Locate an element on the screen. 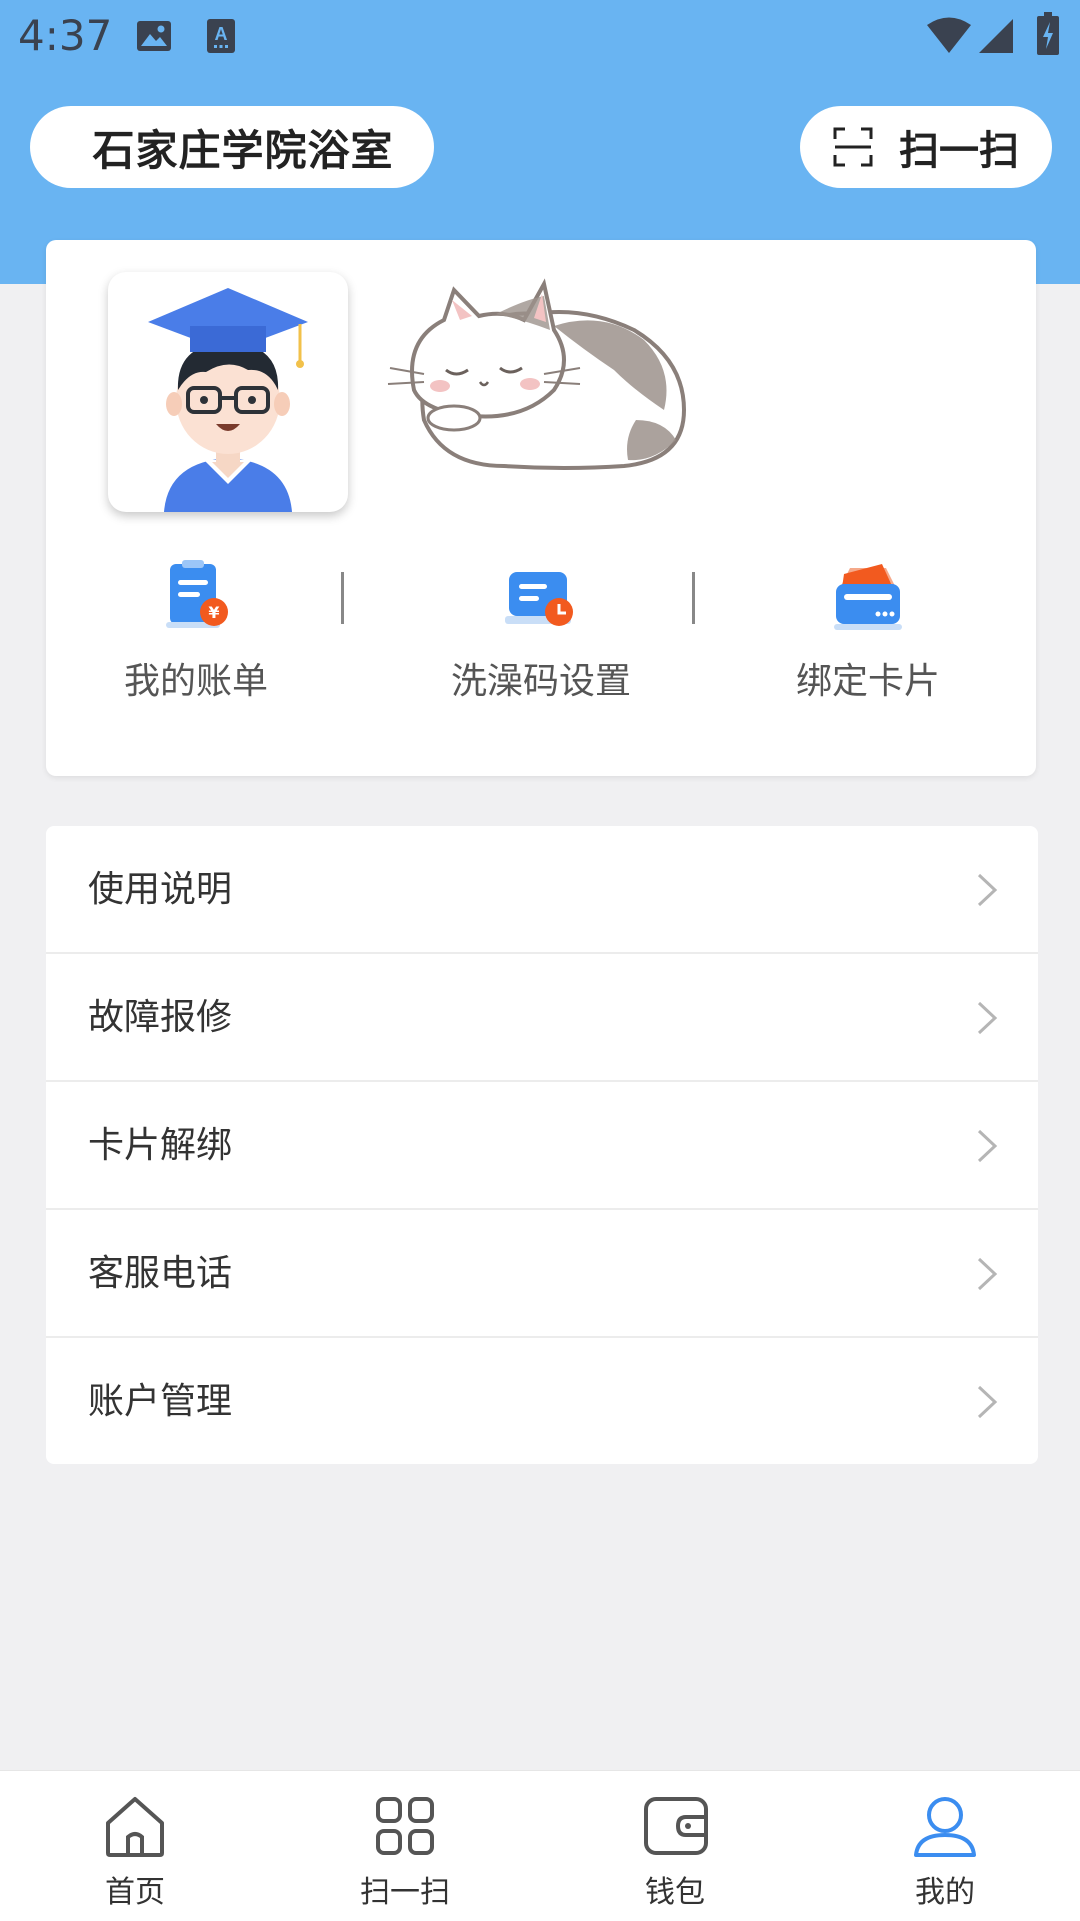 The width and height of the screenshot is (1080, 1921). svg-text: A is located at coordinates (221, 34).